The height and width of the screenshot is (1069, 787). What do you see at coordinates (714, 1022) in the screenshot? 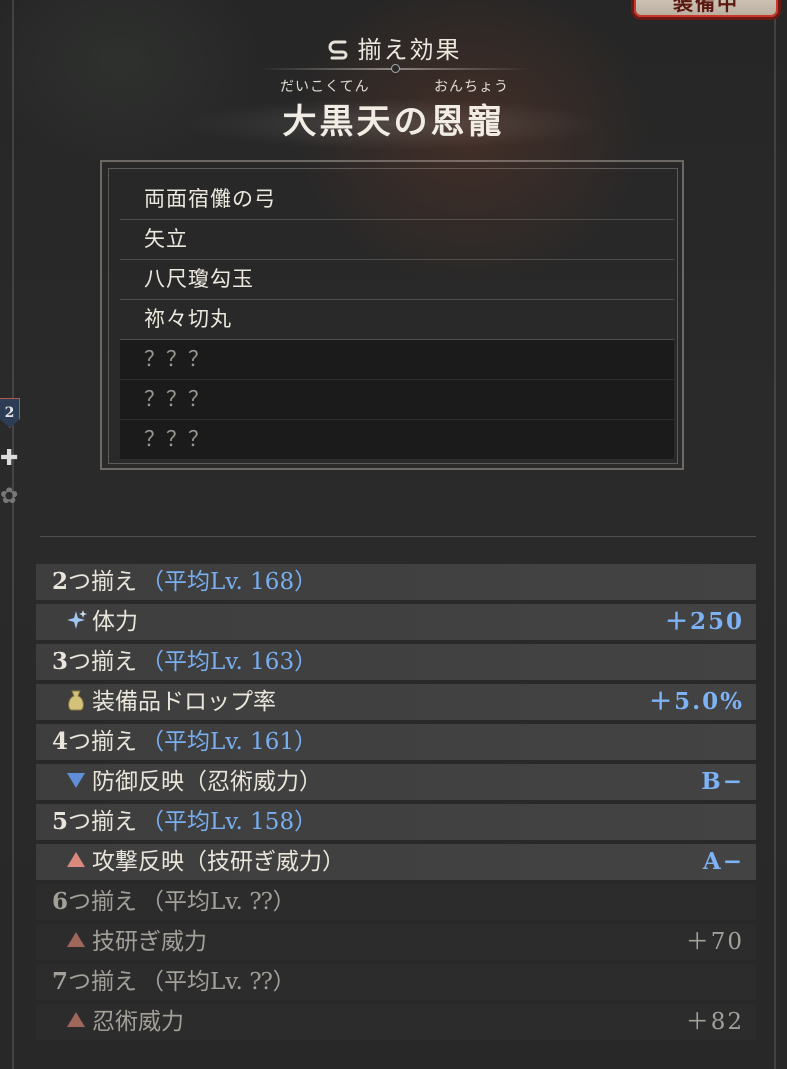
I see `effect-value: ＋82` at bounding box center [714, 1022].